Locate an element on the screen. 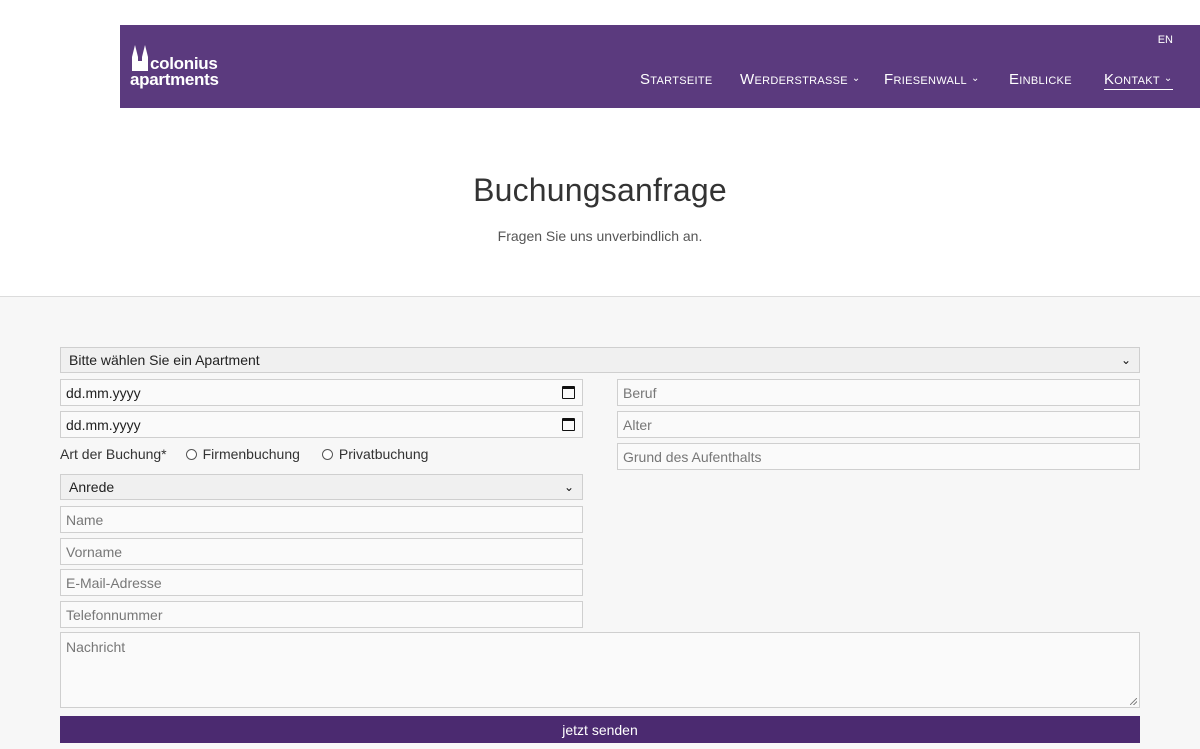  booking-type-private: Privatbuchung is located at coordinates (375, 454).